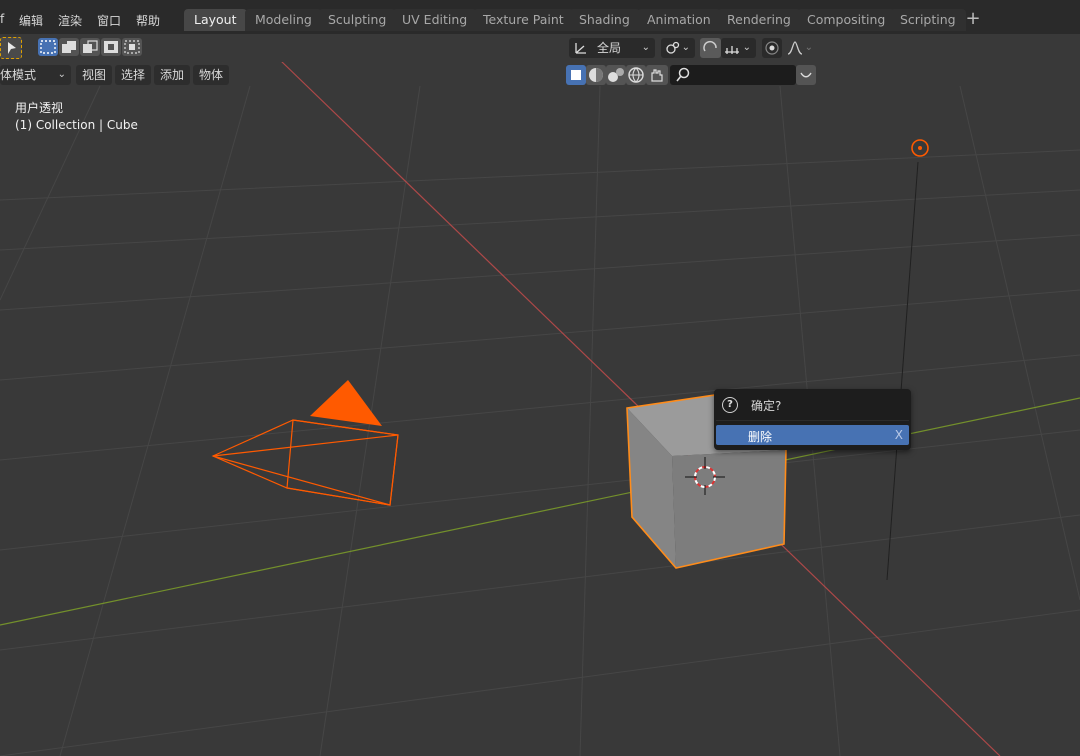  I want to click on selectable-filter-button, so click(576, 75).